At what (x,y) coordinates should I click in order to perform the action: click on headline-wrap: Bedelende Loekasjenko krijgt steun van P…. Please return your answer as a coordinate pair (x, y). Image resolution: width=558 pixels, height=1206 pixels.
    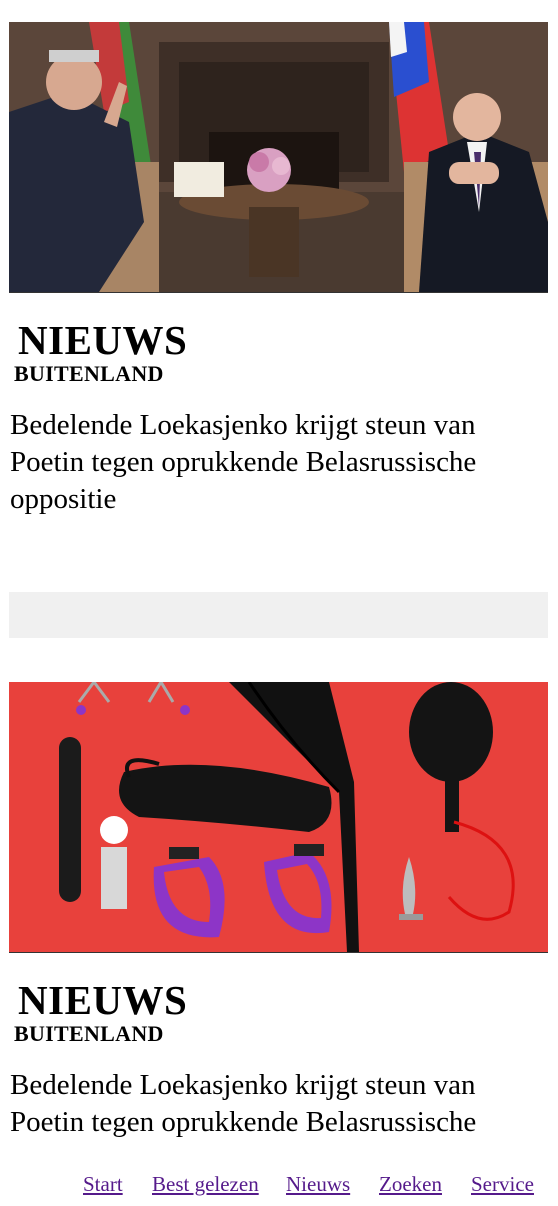
    Looking at the image, I should click on (278, 1092).